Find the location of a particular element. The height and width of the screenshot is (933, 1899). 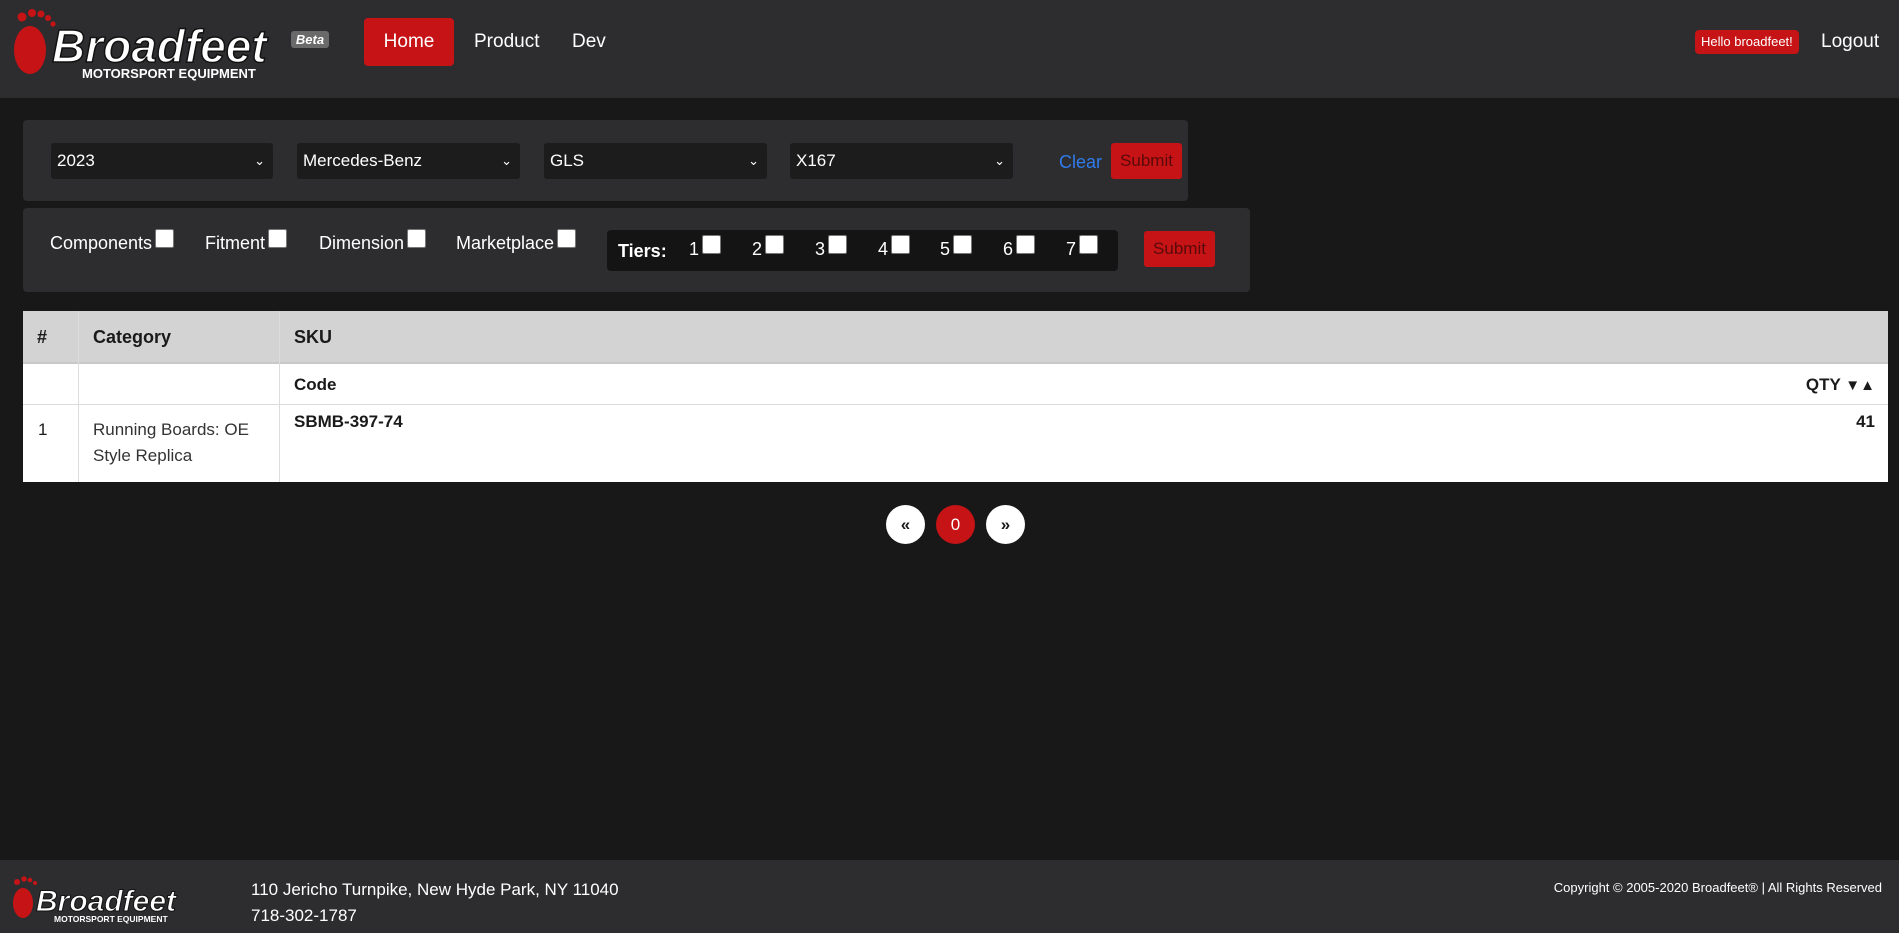

broadfeet-logo: Broadfeet MOTORSPORT EQUIPMENT is located at coordinates (150, 43).